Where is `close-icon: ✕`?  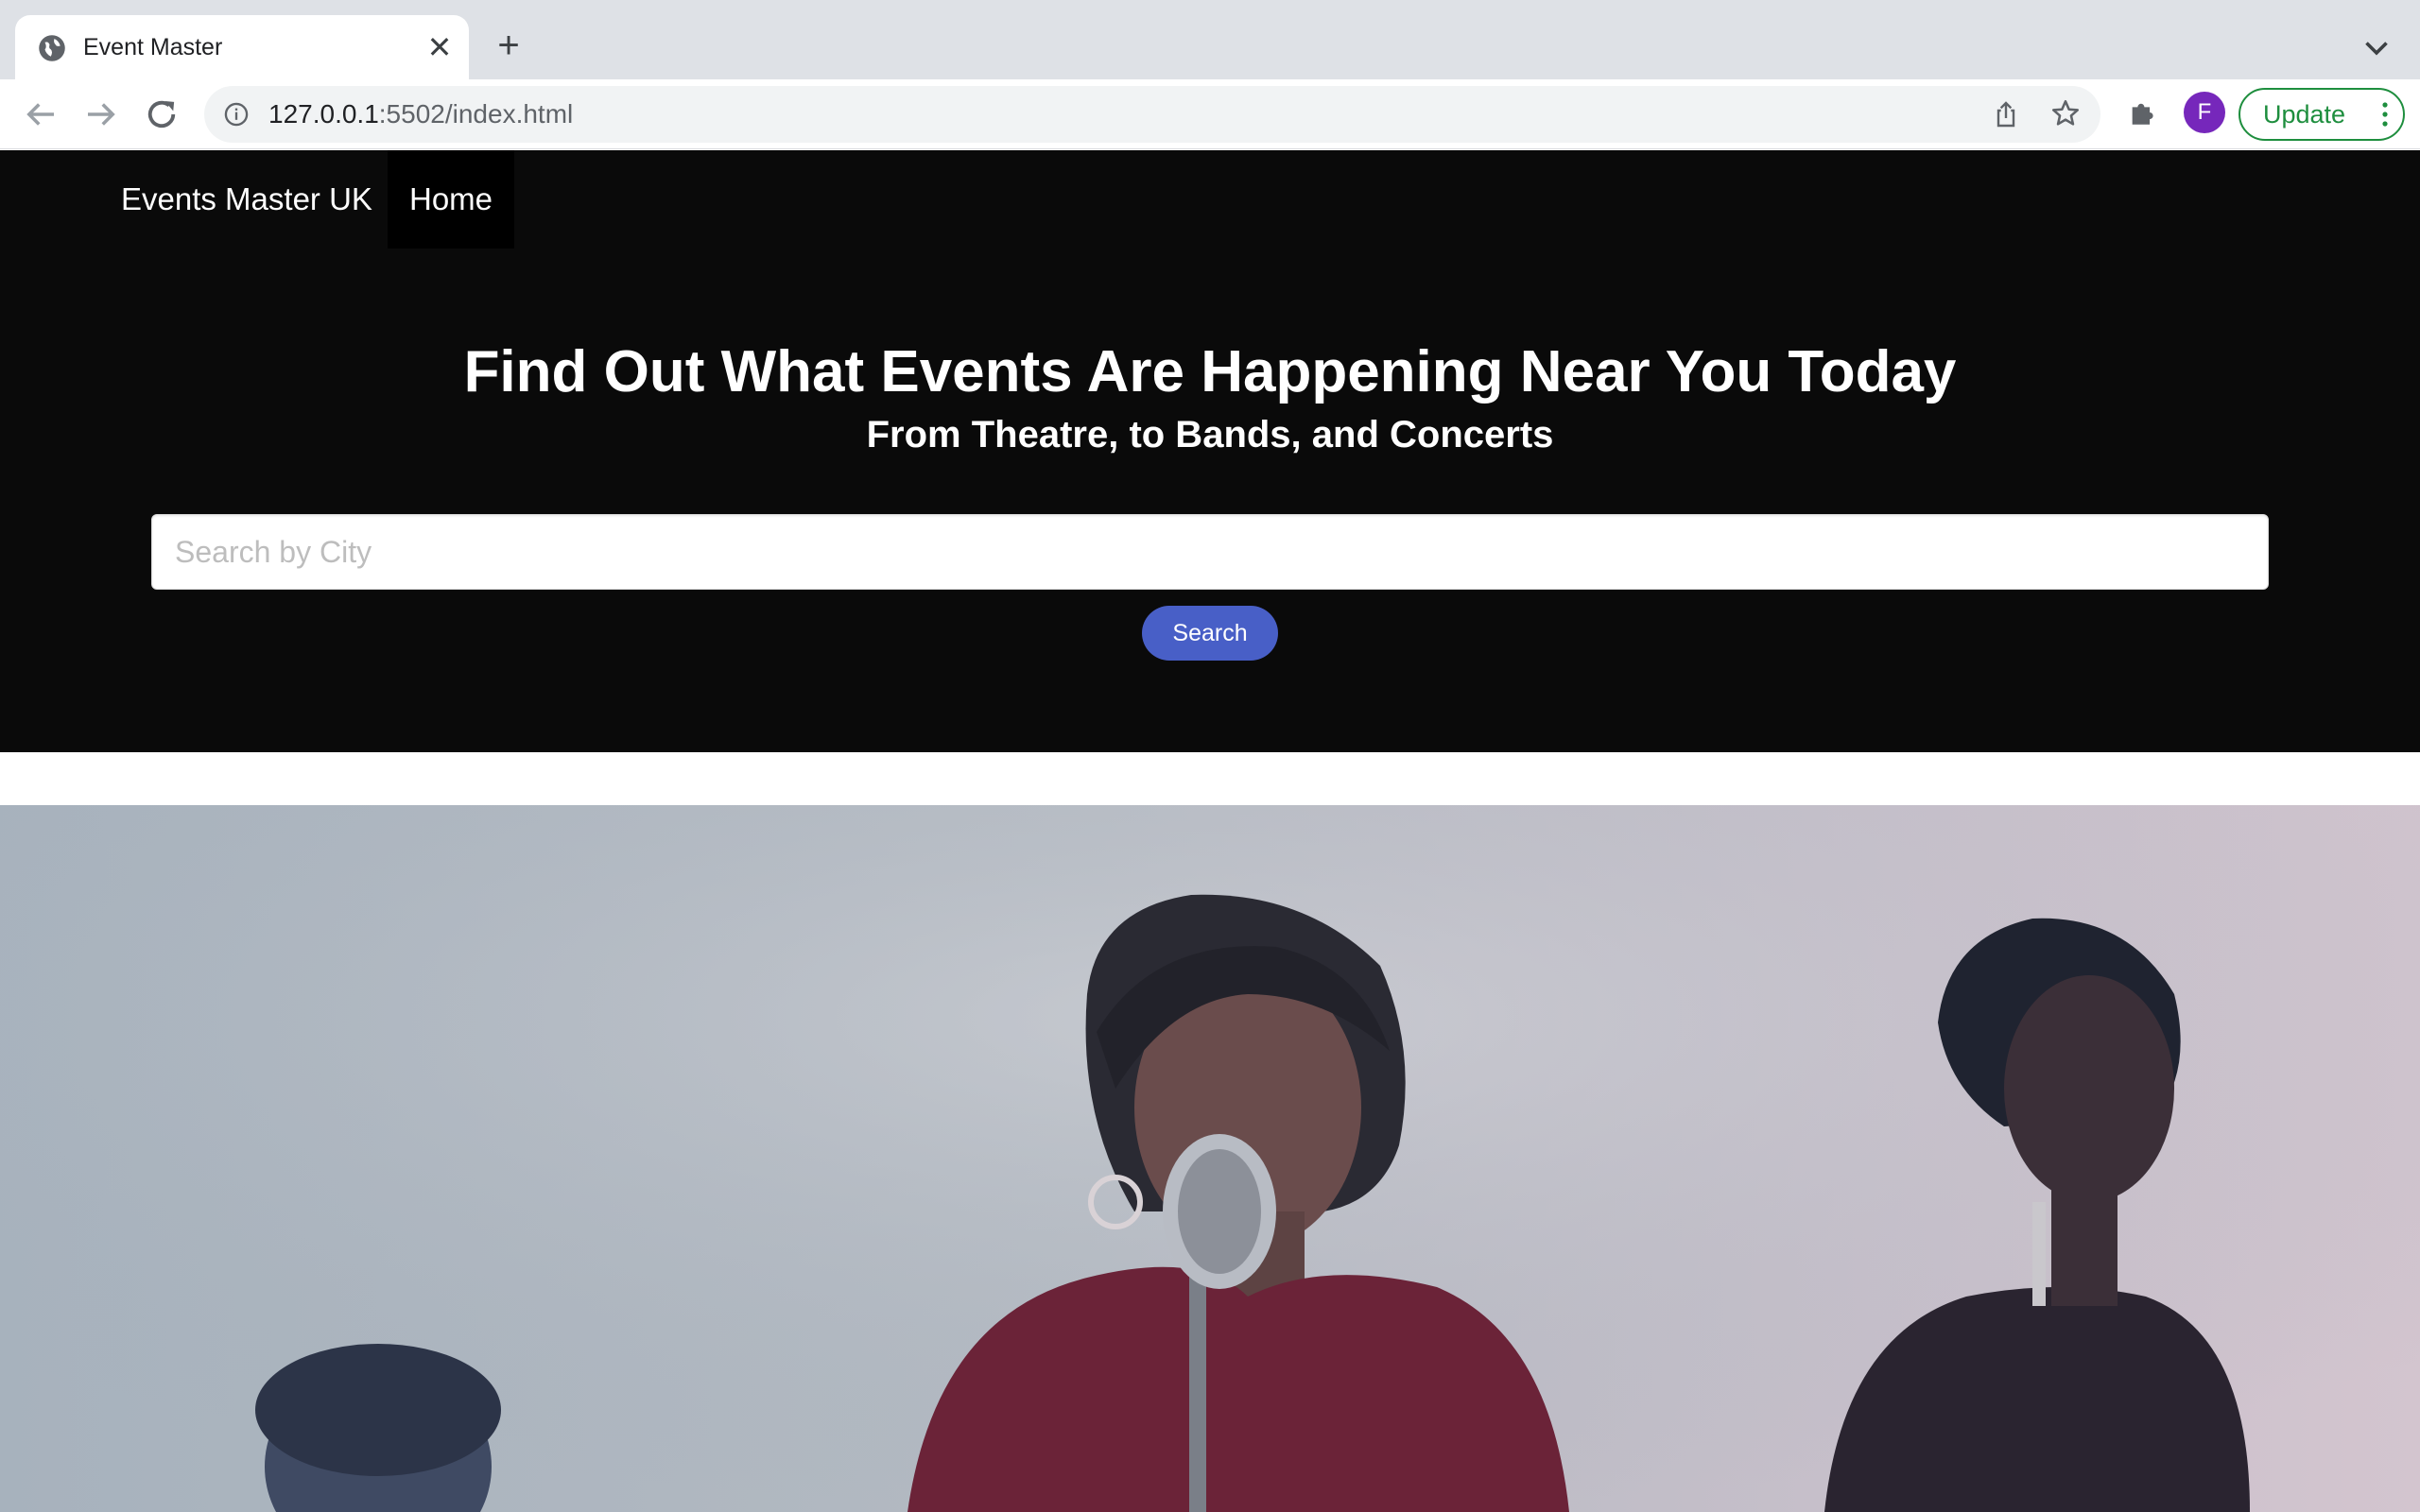
close-icon: ✕ is located at coordinates (440, 47).